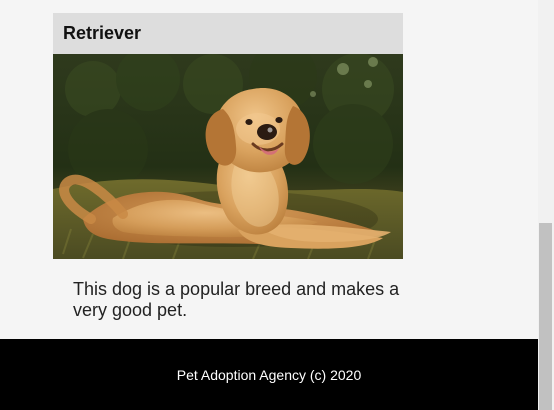  I want to click on pet-card-header: Retriever, so click(228, 33).